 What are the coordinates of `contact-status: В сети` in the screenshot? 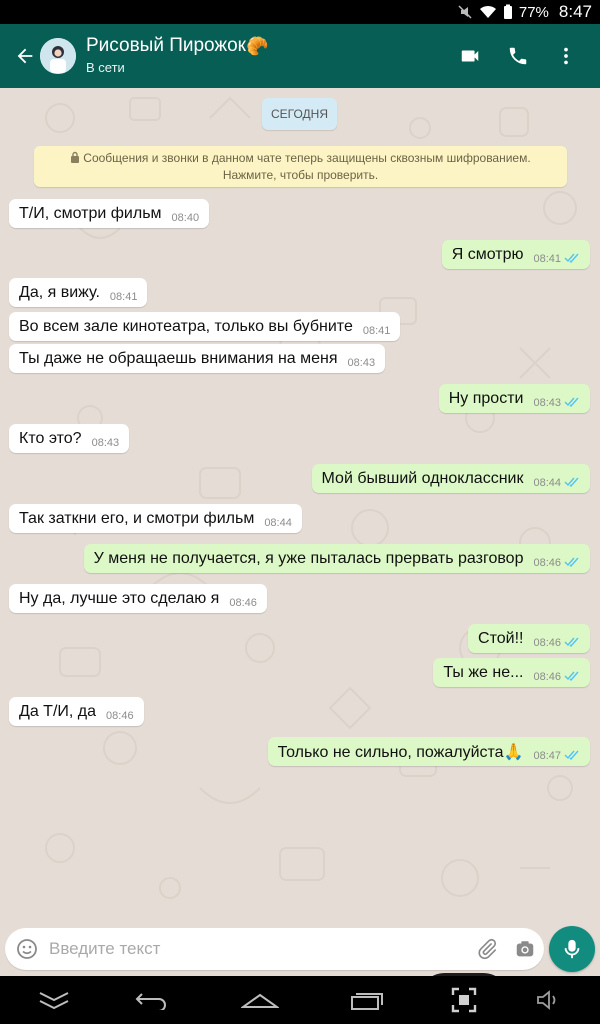 It's located at (105, 67).